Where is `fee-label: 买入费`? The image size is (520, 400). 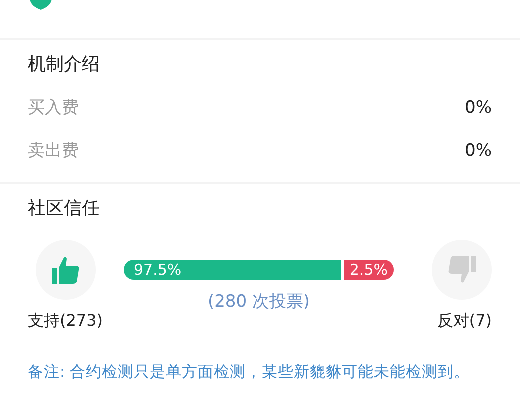
fee-label: 买入费 is located at coordinates (53, 108).